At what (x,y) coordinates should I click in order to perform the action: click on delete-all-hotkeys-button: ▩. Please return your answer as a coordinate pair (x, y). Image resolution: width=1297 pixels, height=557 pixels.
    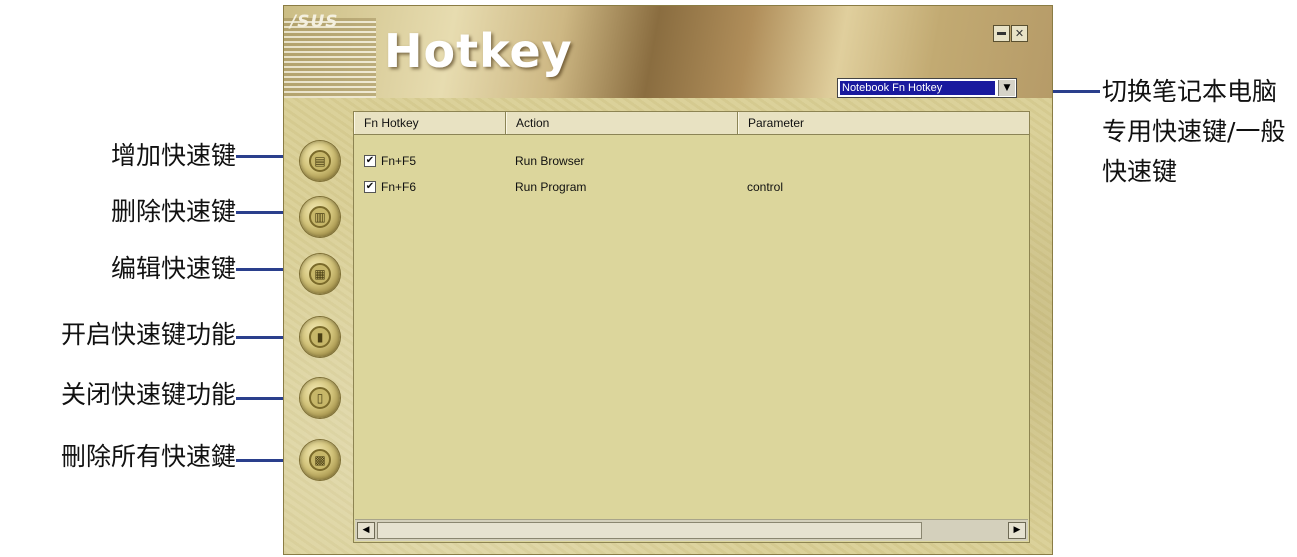
    Looking at the image, I should click on (320, 460).